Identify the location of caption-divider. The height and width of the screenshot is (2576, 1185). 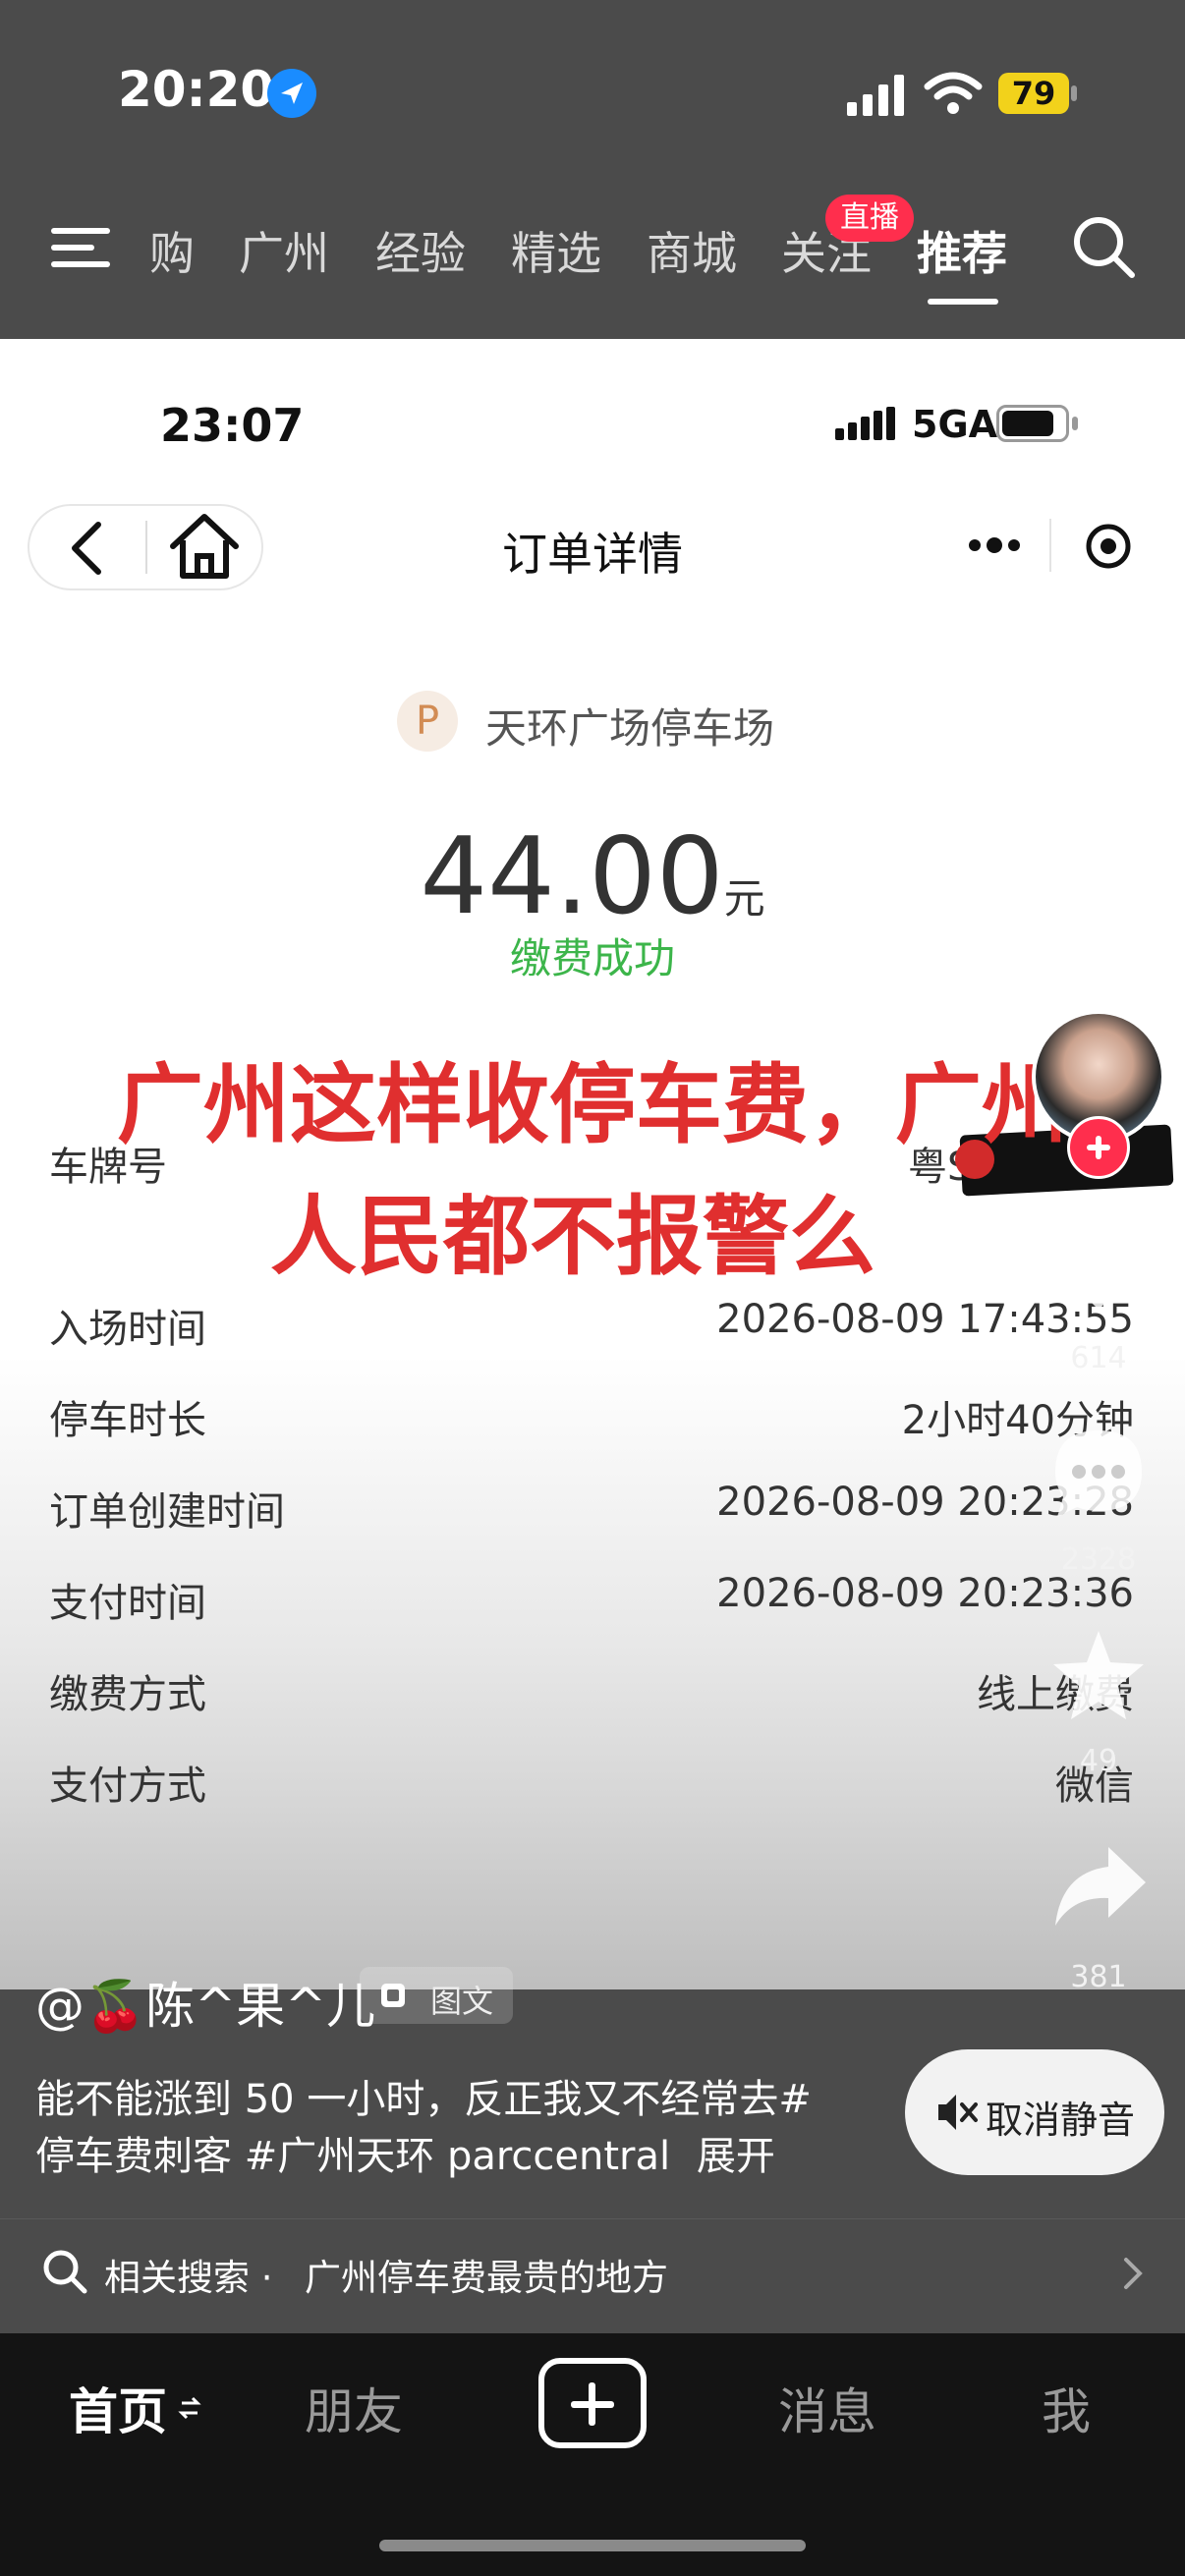
(592, 2218).